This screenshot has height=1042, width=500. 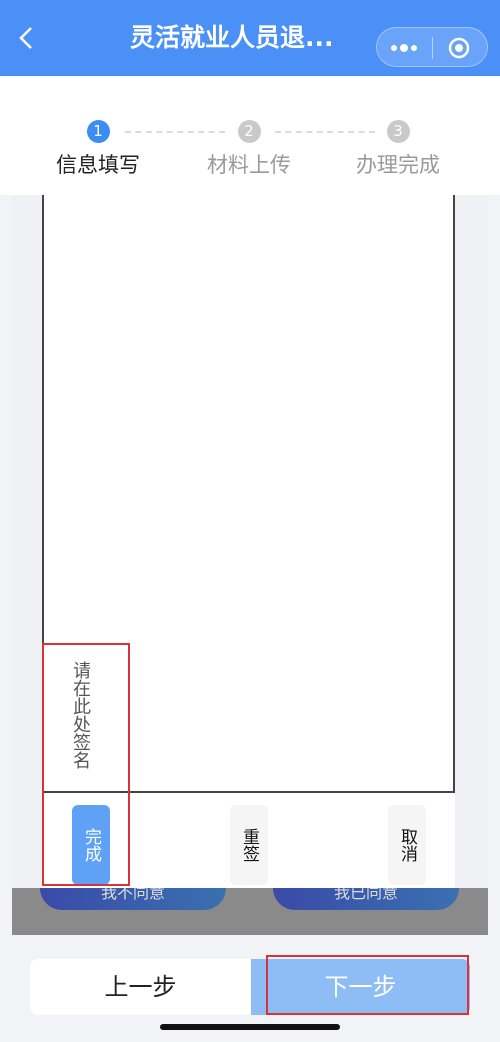 I want to click on step-3: 3 办理完成, so click(x=398, y=149).